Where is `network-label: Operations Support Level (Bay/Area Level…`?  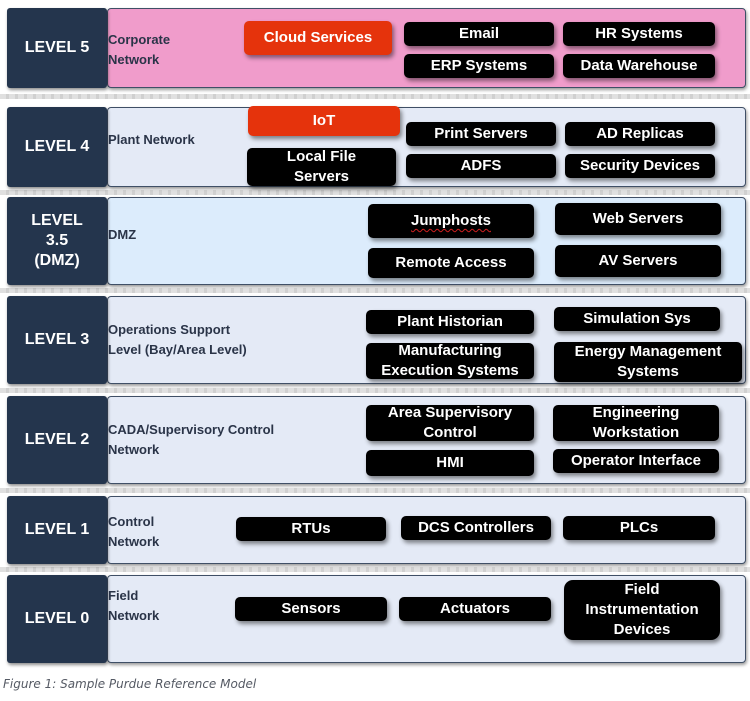
network-label: Operations Support Level (Bay/Area Level… is located at coordinates (177, 339).